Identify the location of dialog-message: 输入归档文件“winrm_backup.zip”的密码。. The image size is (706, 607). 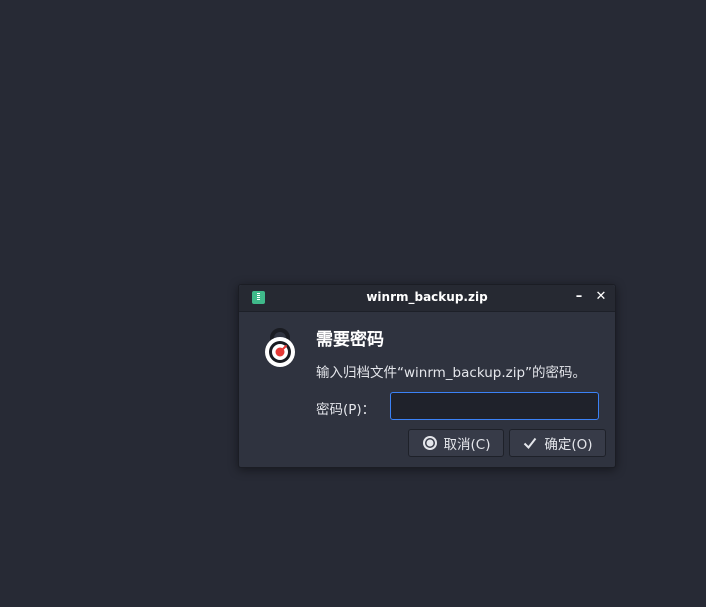
(451, 373).